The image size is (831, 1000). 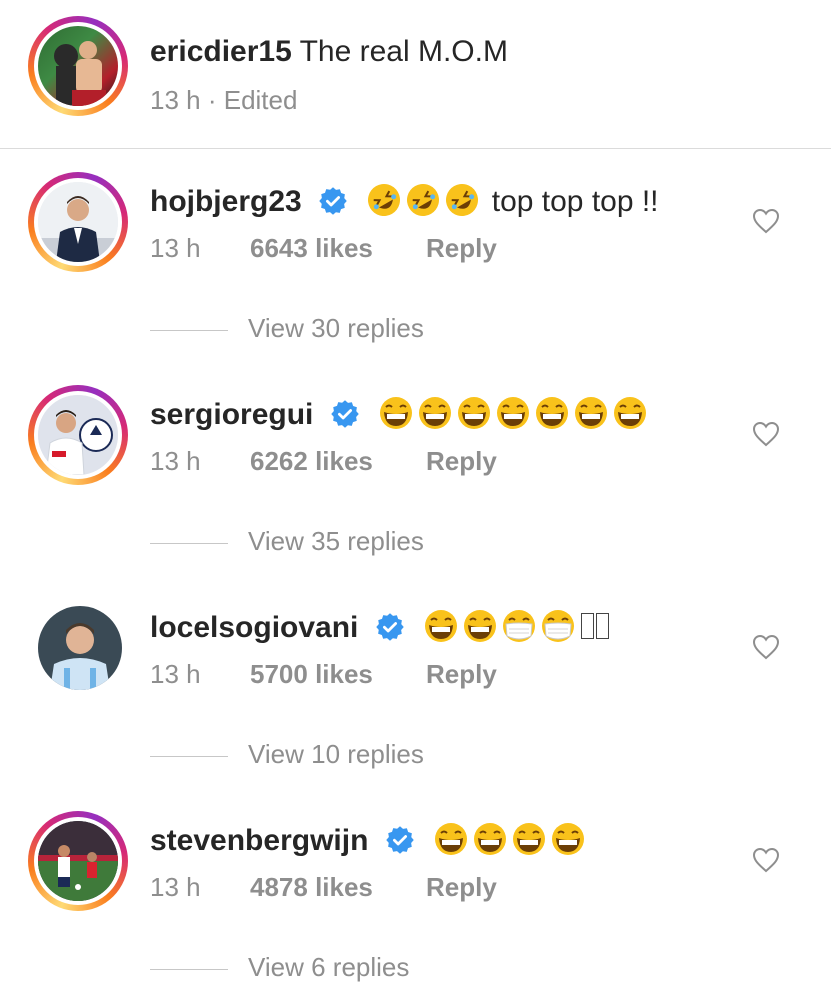 What do you see at coordinates (575, 201) in the screenshot?
I see `comment-text: top top top !!` at bounding box center [575, 201].